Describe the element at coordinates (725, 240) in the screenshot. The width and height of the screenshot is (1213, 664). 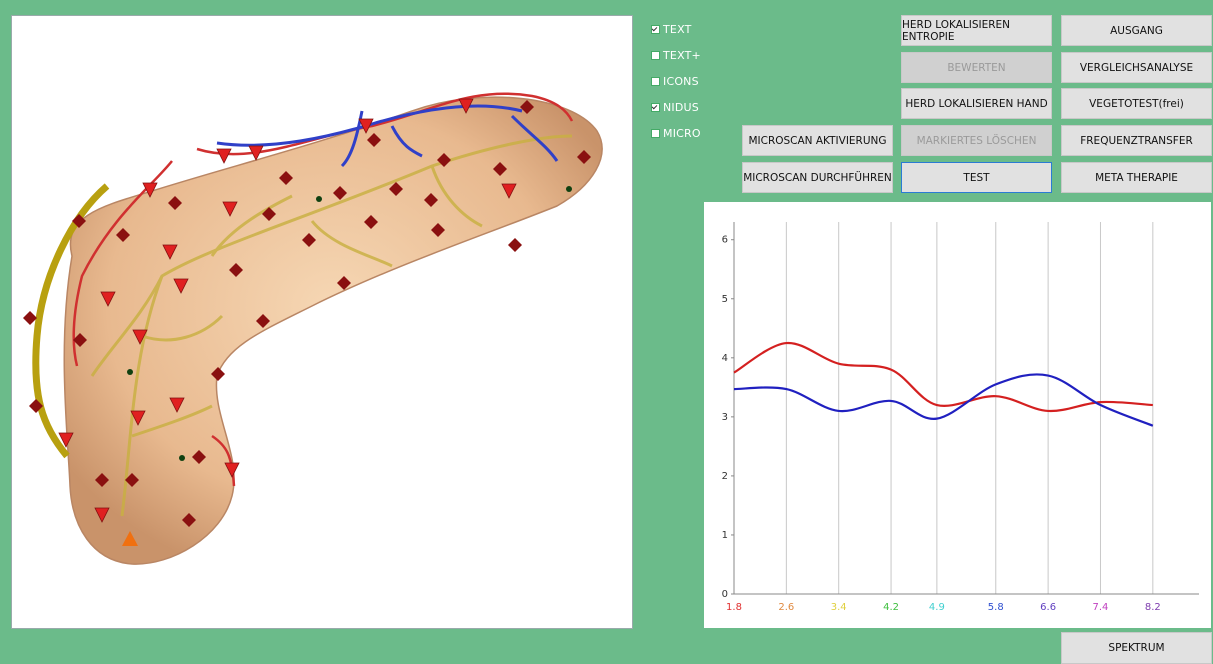
I see `y-tick-label: 6` at that location.